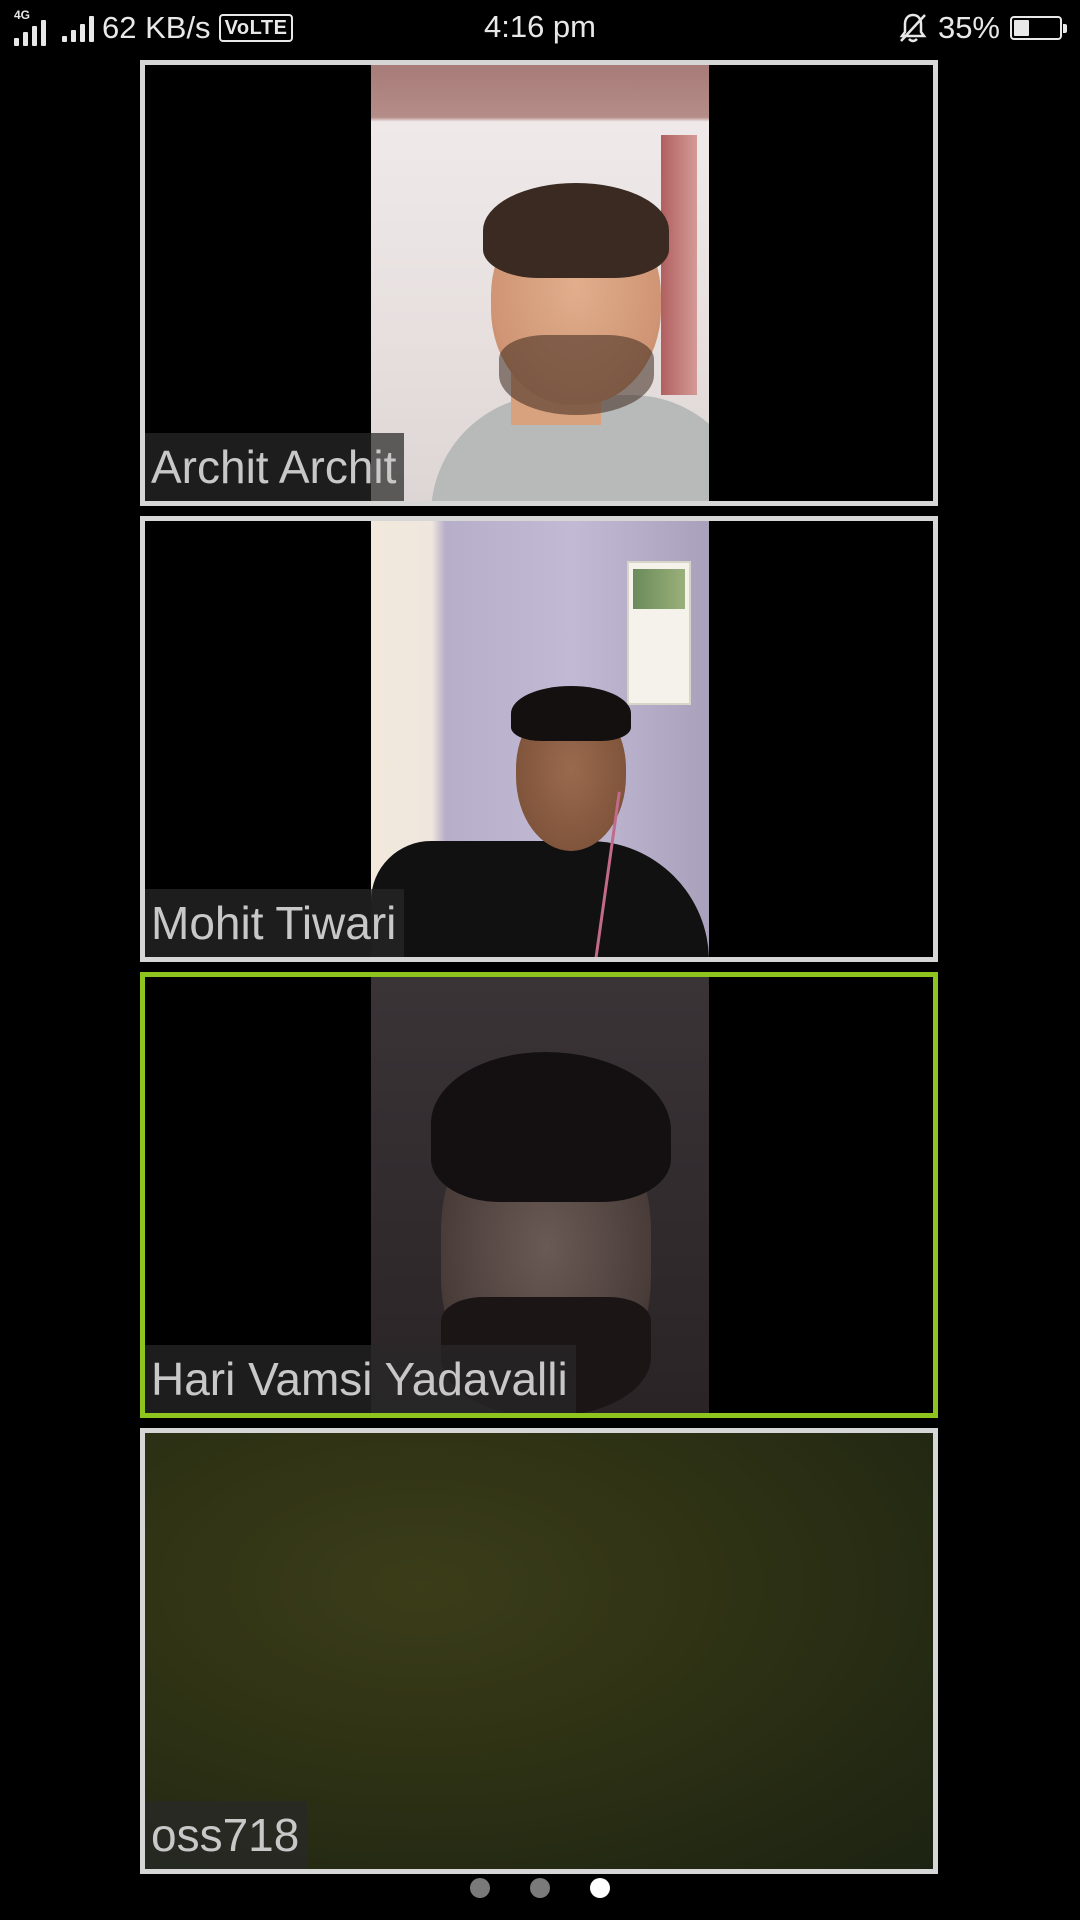 Image resolution: width=1080 pixels, height=1920 pixels. I want to click on battery-fill, so click(1021, 28).